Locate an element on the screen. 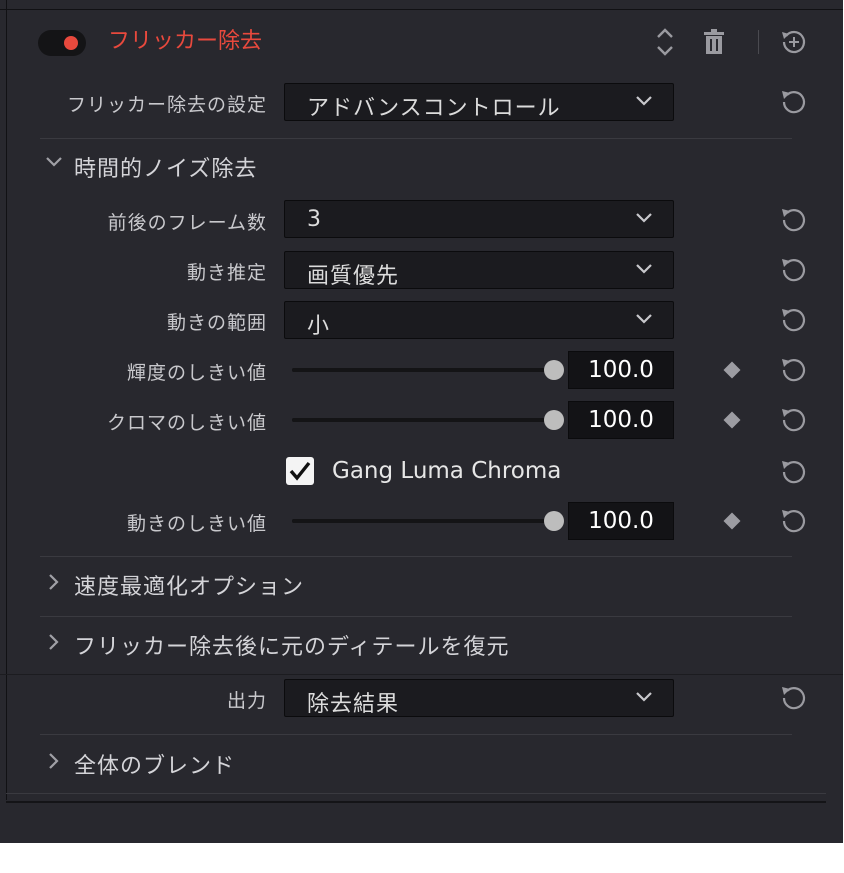  luma-threshold-slider is located at coordinates (428, 370).